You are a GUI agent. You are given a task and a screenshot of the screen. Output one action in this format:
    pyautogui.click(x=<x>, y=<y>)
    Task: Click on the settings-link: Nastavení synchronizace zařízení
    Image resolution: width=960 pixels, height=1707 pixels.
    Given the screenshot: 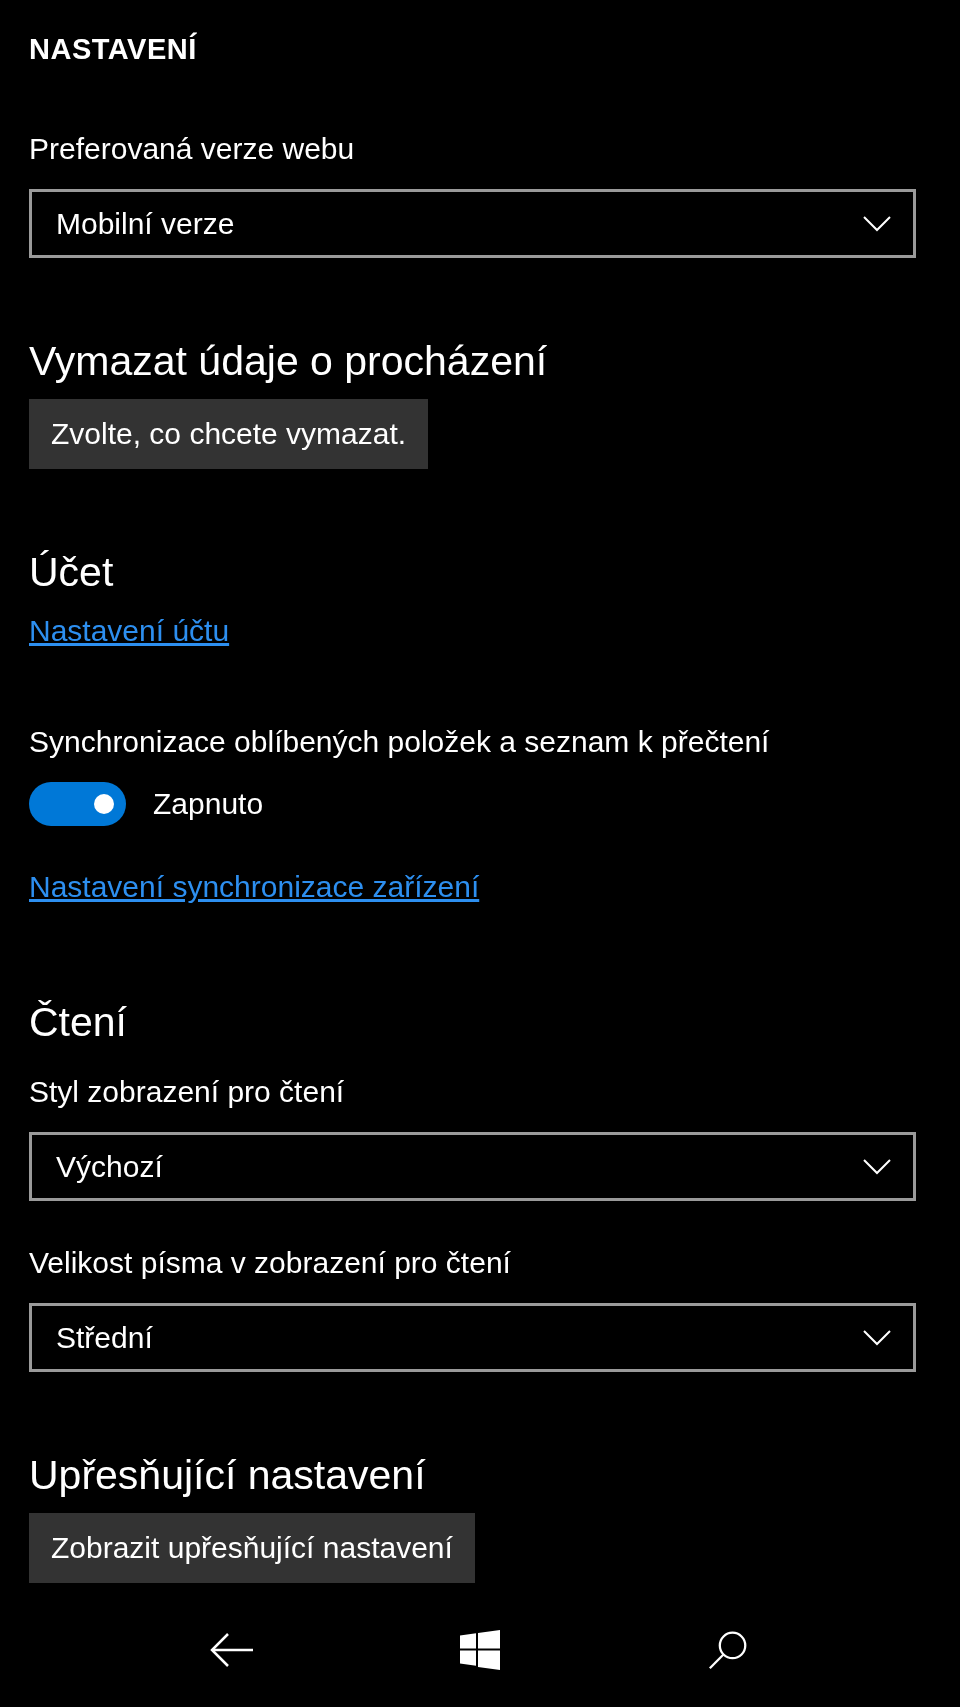 What is the action you would take?
    pyautogui.click(x=254, y=887)
    